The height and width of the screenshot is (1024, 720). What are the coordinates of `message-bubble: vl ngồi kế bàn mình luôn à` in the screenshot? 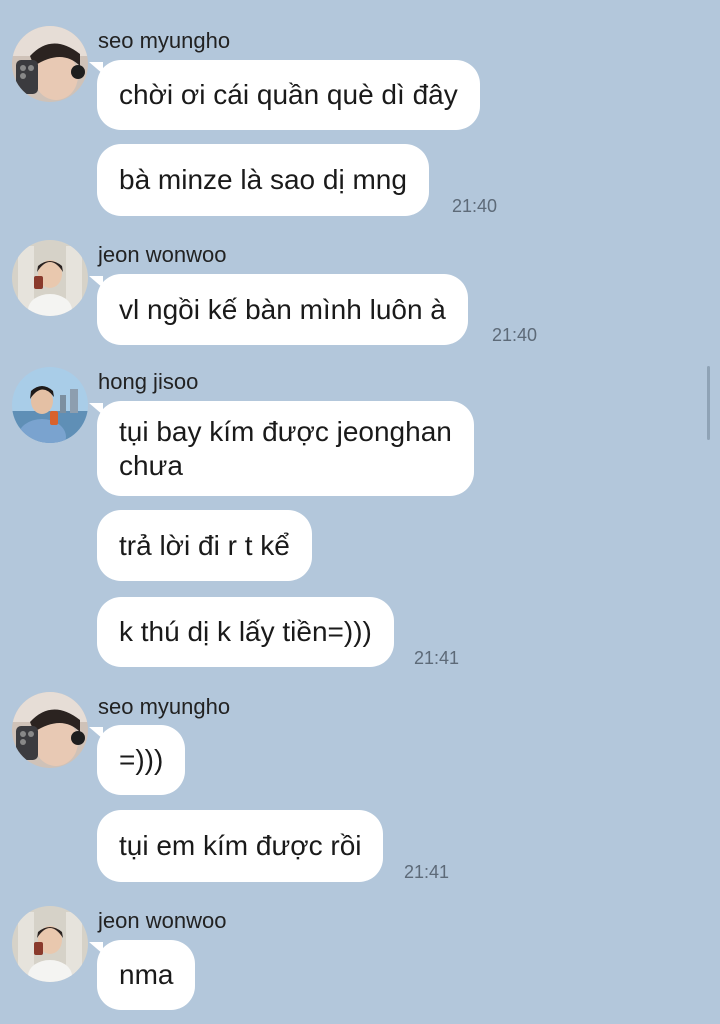 It's located at (278, 309).